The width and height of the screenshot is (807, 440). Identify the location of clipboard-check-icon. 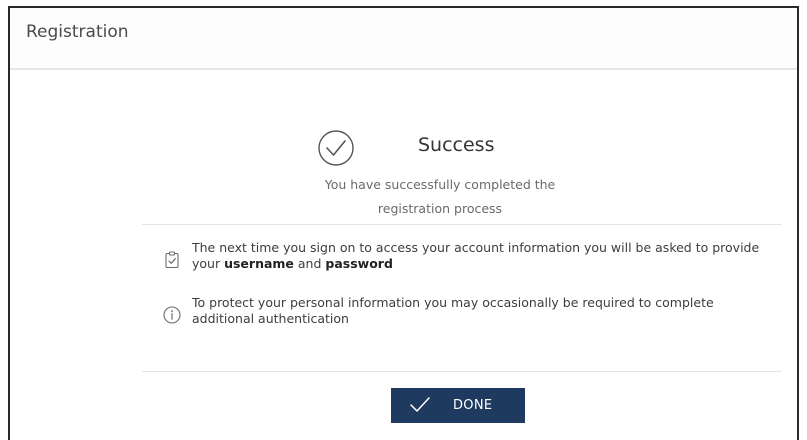
(172, 260).